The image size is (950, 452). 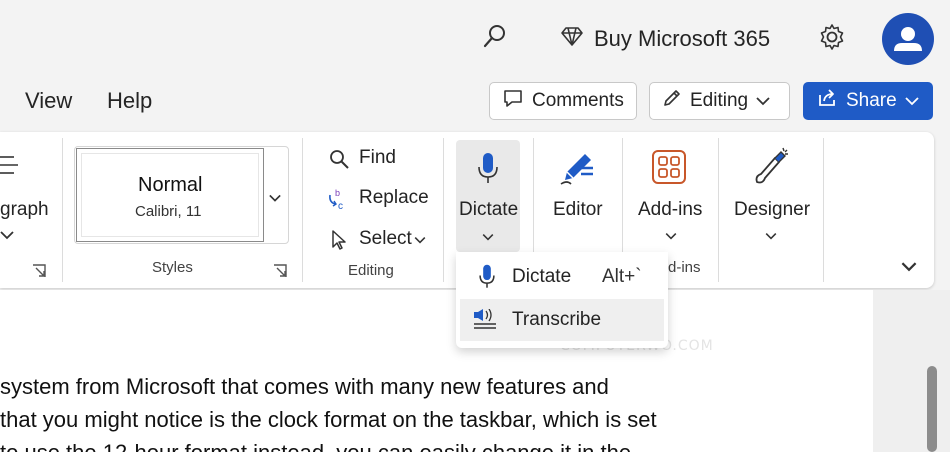 I want to click on replace-button: bc Replace, so click(x=381, y=199).